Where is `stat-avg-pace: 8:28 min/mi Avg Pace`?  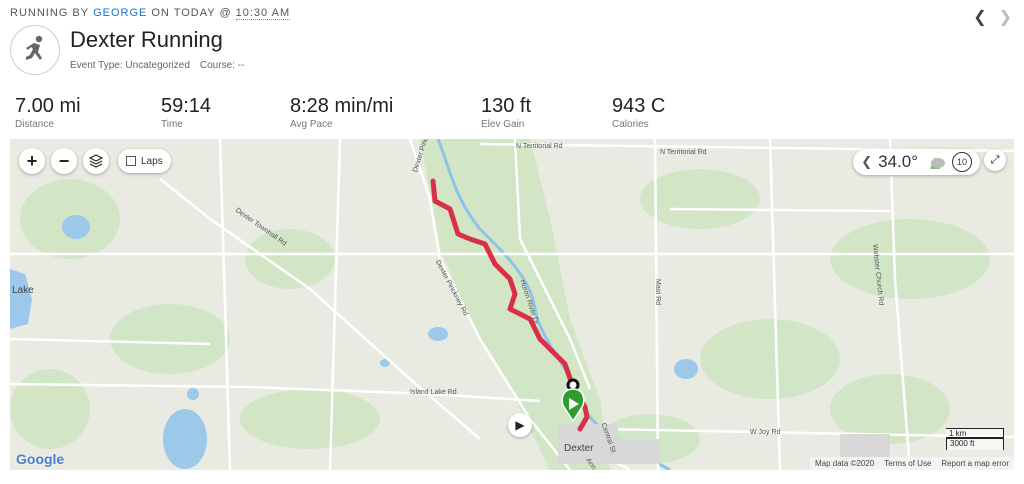
stat-avg-pace: 8:28 min/mi Avg Pace is located at coordinates (341, 112).